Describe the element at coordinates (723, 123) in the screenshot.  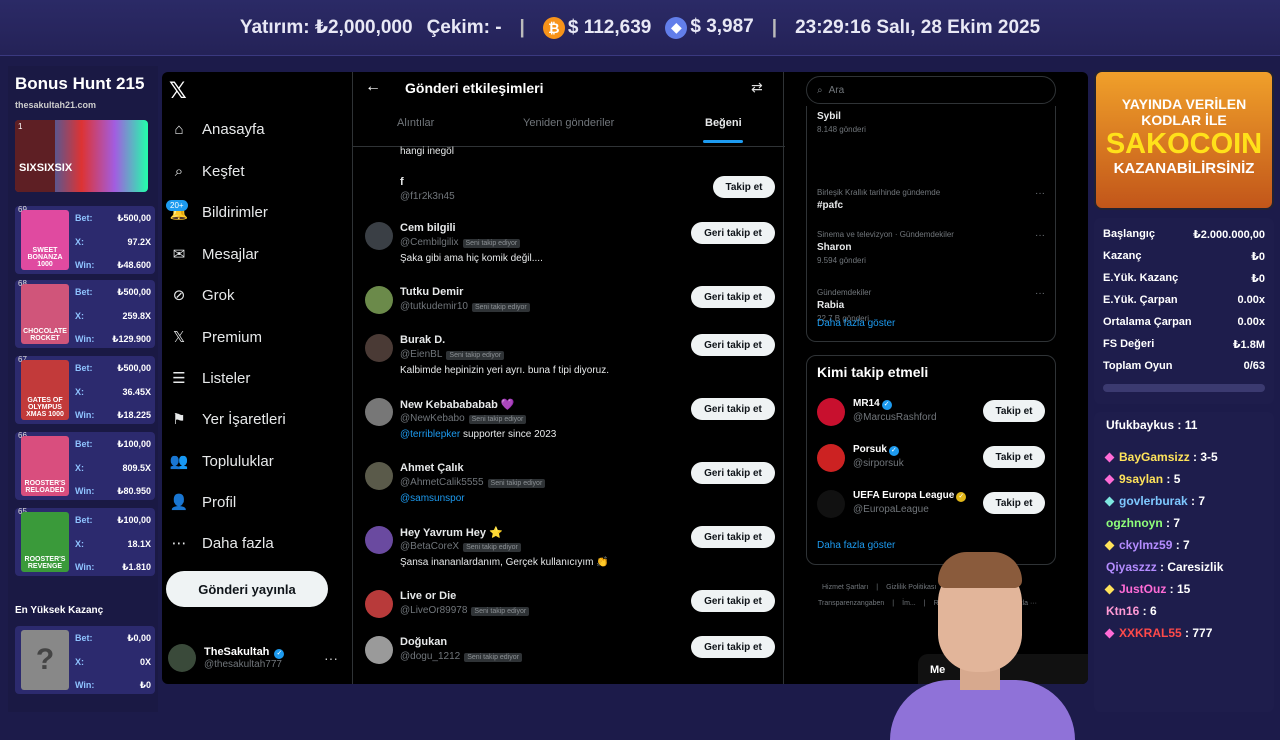
I see `tab-likes: Beğeni` at that location.